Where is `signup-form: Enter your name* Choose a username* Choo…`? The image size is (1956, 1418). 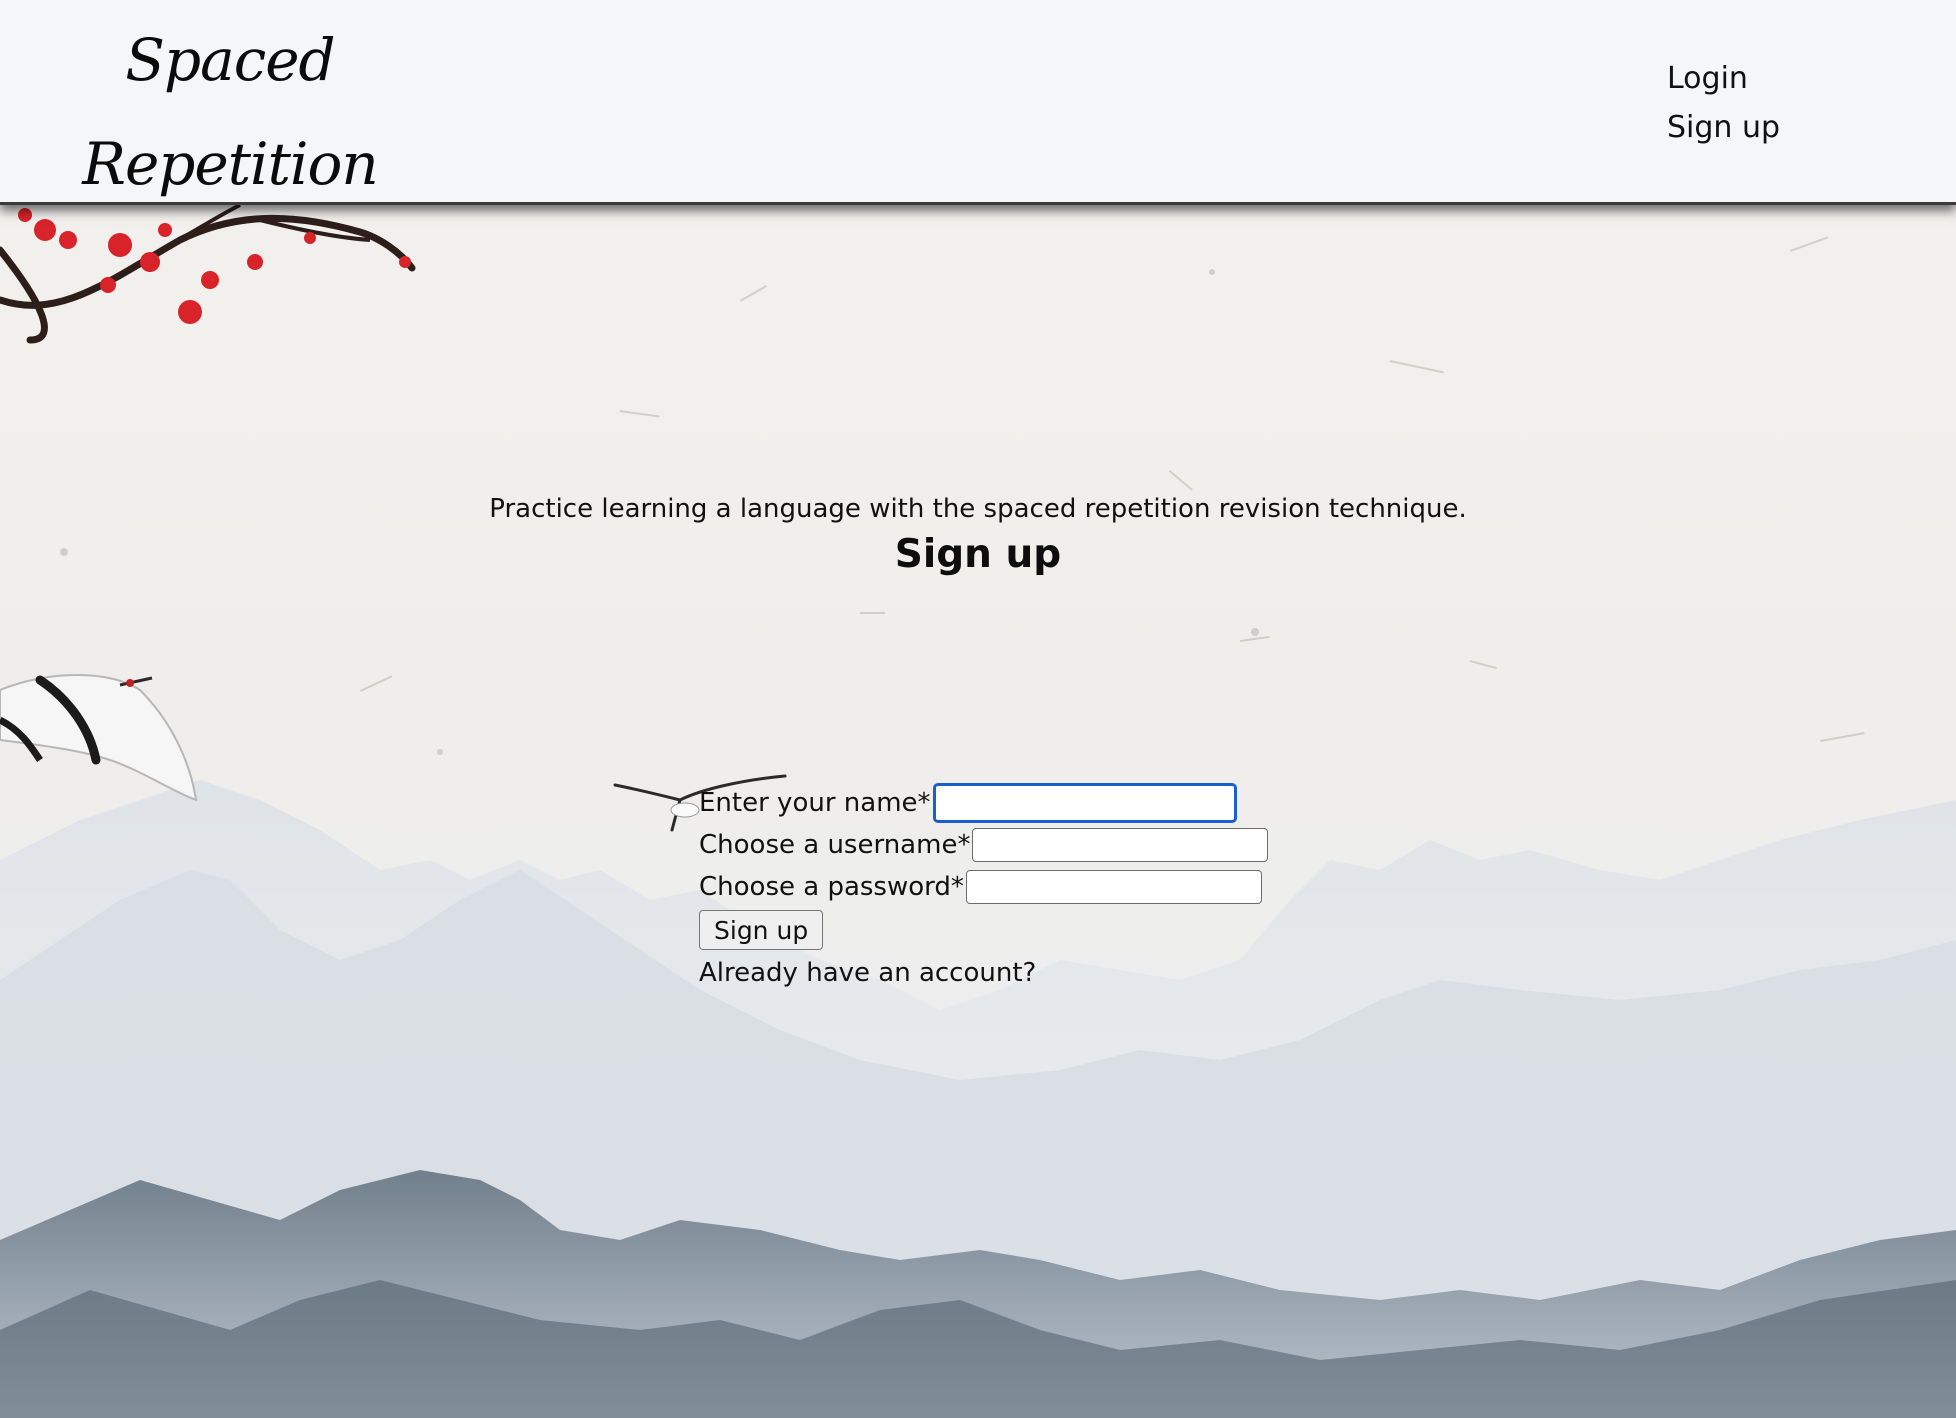 signup-form: Enter your name* Choose a username* Choo… is located at coordinates (984, 885).